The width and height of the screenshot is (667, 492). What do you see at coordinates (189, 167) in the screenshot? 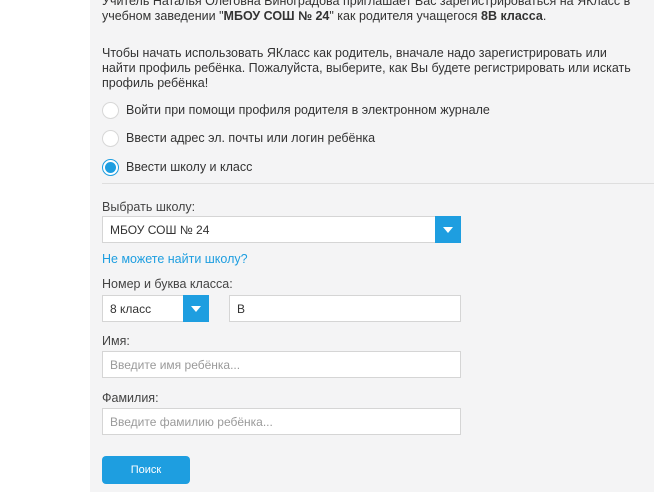
I see `option-label: Ввести школу и класс` at bounding box center [189, 167].